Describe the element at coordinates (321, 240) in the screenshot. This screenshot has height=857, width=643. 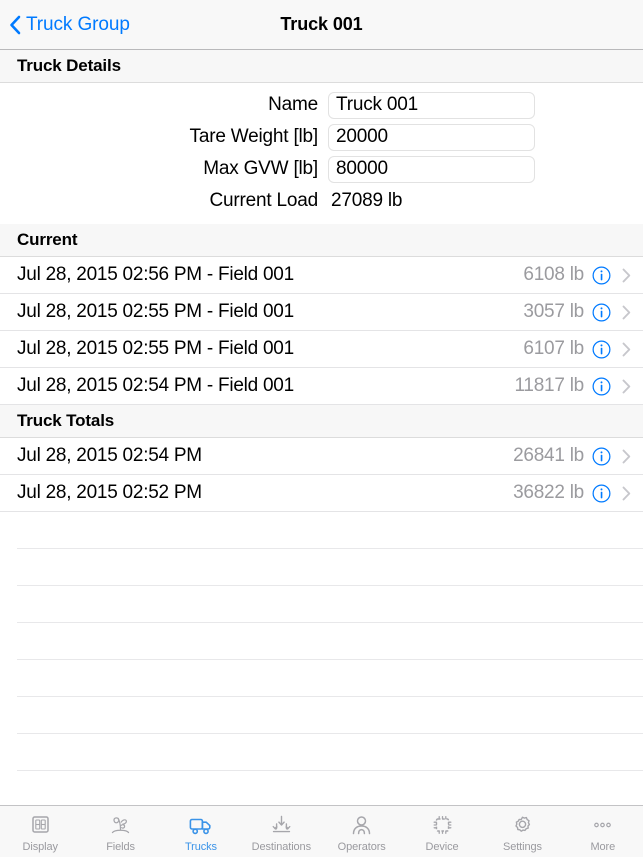
I see `section-header-current: Current` at that location.